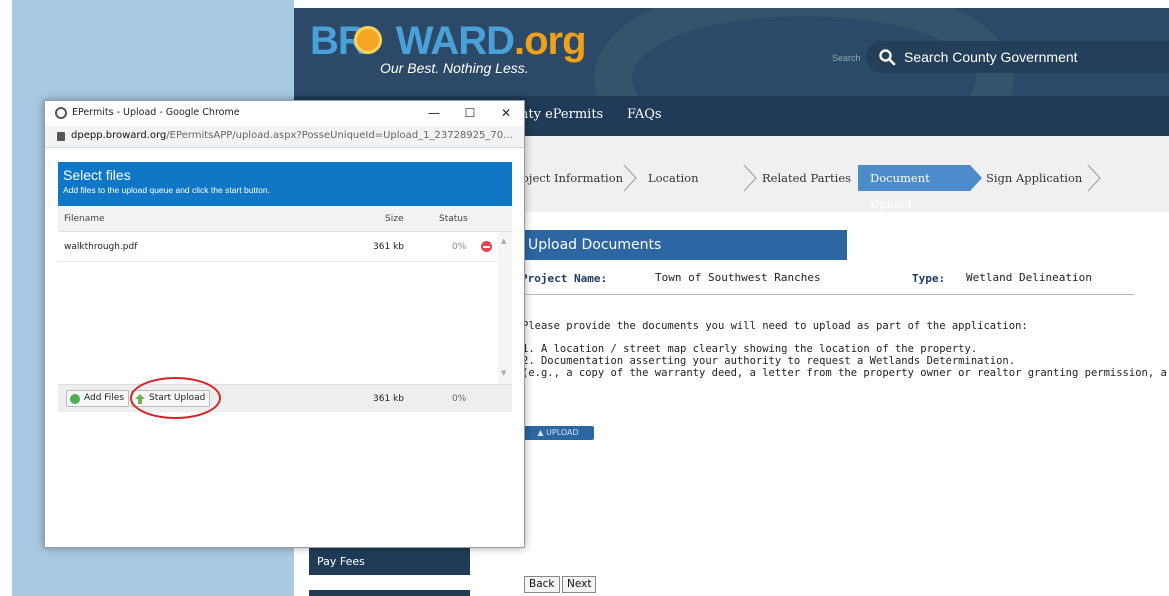  What do you see at coordinates (388, 399) in the screenshot?
I see `total-size: 361 kb` at bounding box center [388, 399].